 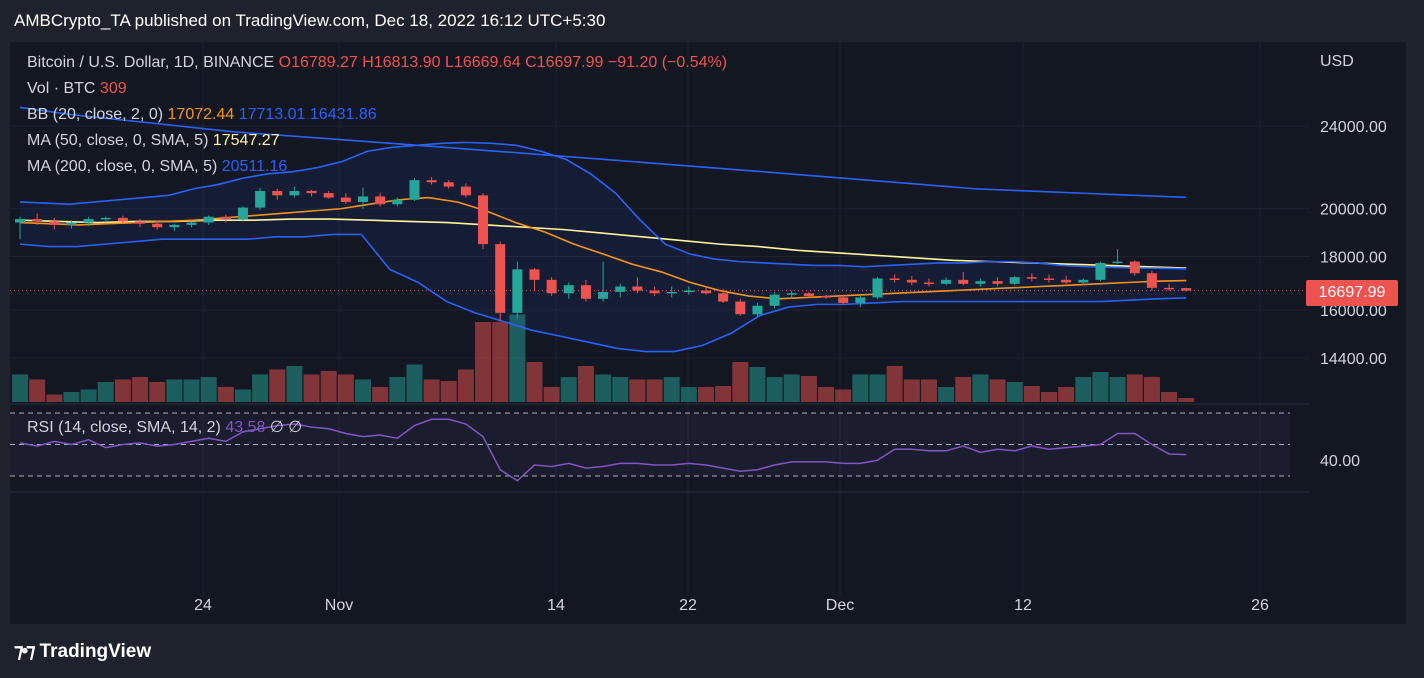 I want to click on time-tick: 22, so click(x=688, y=605).